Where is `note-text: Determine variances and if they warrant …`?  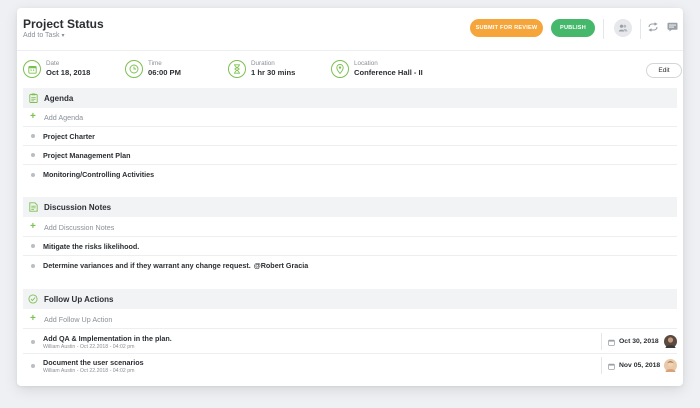 note-text: Determine variances and if they warrant … is located at coordinates (147, 265).